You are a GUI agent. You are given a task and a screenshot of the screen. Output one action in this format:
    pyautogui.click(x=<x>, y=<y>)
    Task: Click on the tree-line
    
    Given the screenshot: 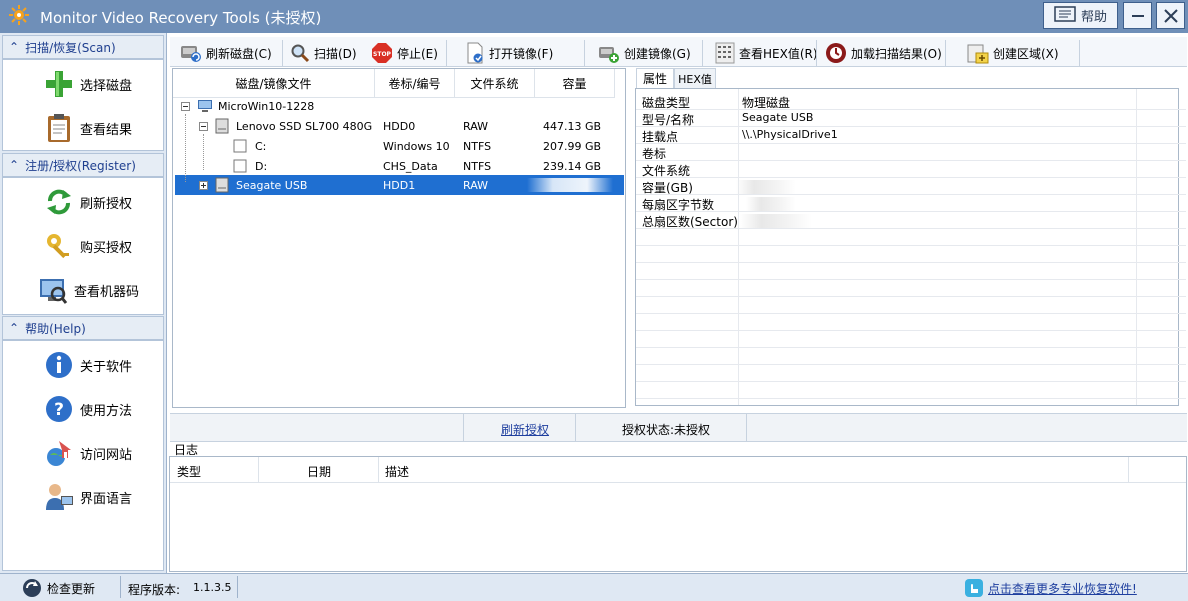 What is the action you would take?
    pyautogui.click(x=185, y=148)
    